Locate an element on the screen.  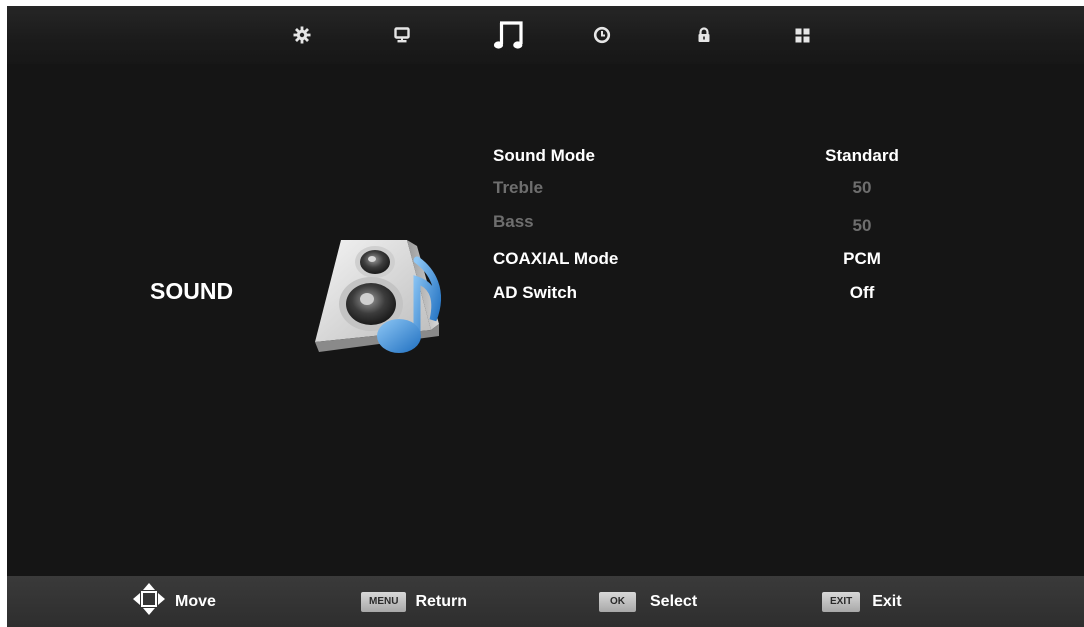
tab-setup is located at coordinates (302, 35).